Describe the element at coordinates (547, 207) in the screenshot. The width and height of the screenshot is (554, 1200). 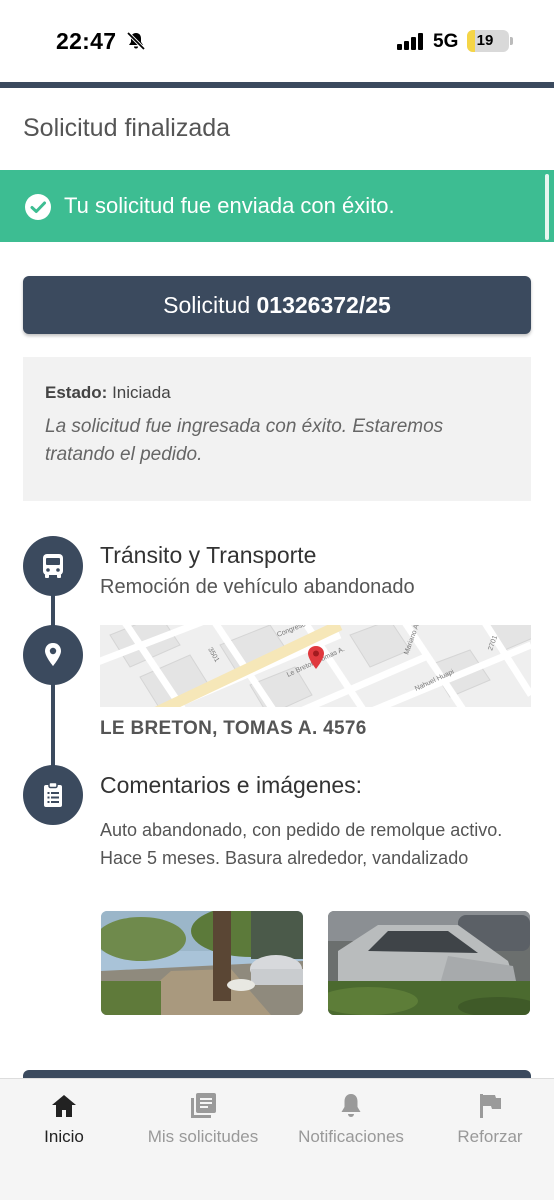
I see `scroll-indicator` at that location.